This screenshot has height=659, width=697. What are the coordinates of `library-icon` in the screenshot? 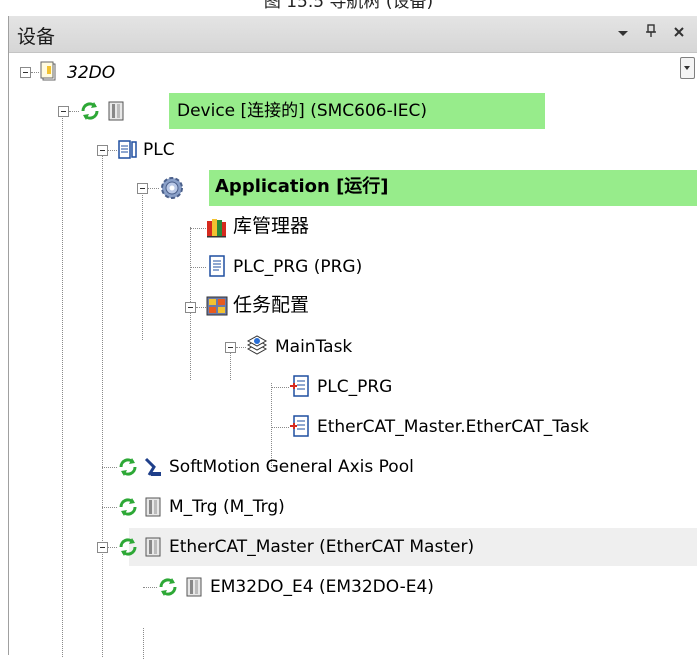 It's located at (216, 228).